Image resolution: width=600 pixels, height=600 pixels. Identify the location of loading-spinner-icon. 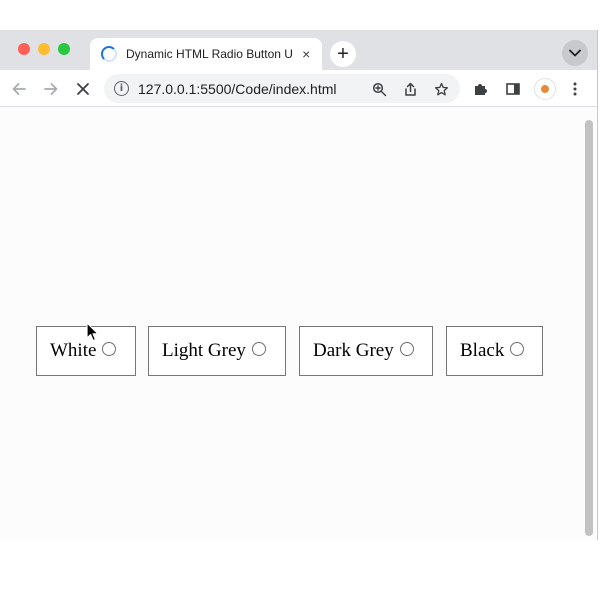
(109, 54).